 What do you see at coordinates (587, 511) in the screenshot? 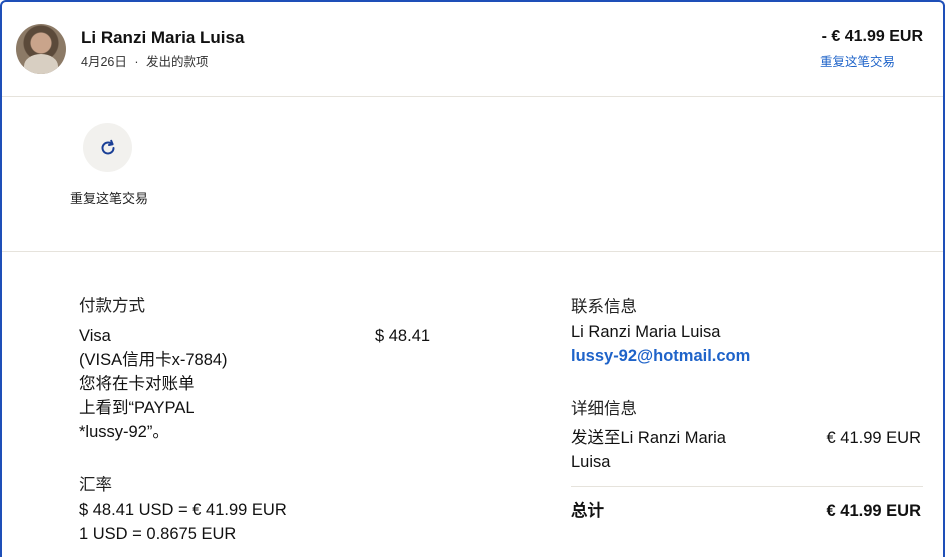
I see `total-label: 总计` at bounding box center [587, 511].